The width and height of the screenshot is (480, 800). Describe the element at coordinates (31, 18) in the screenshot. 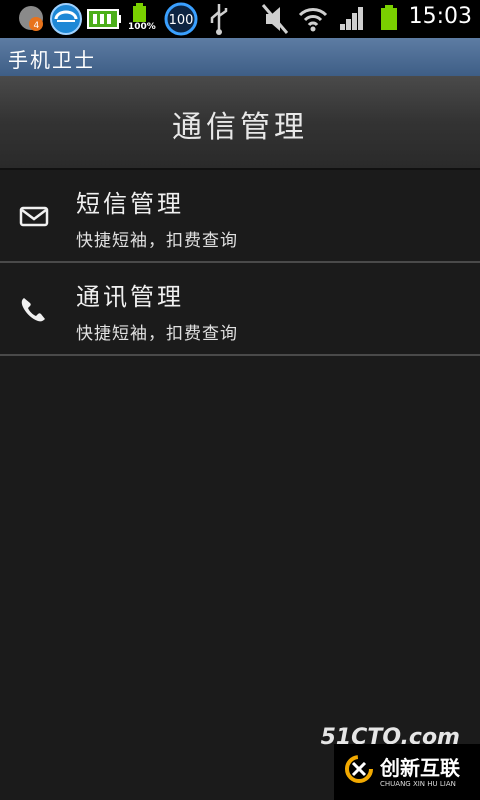

I see `notification-app-icon: 4` at that location.